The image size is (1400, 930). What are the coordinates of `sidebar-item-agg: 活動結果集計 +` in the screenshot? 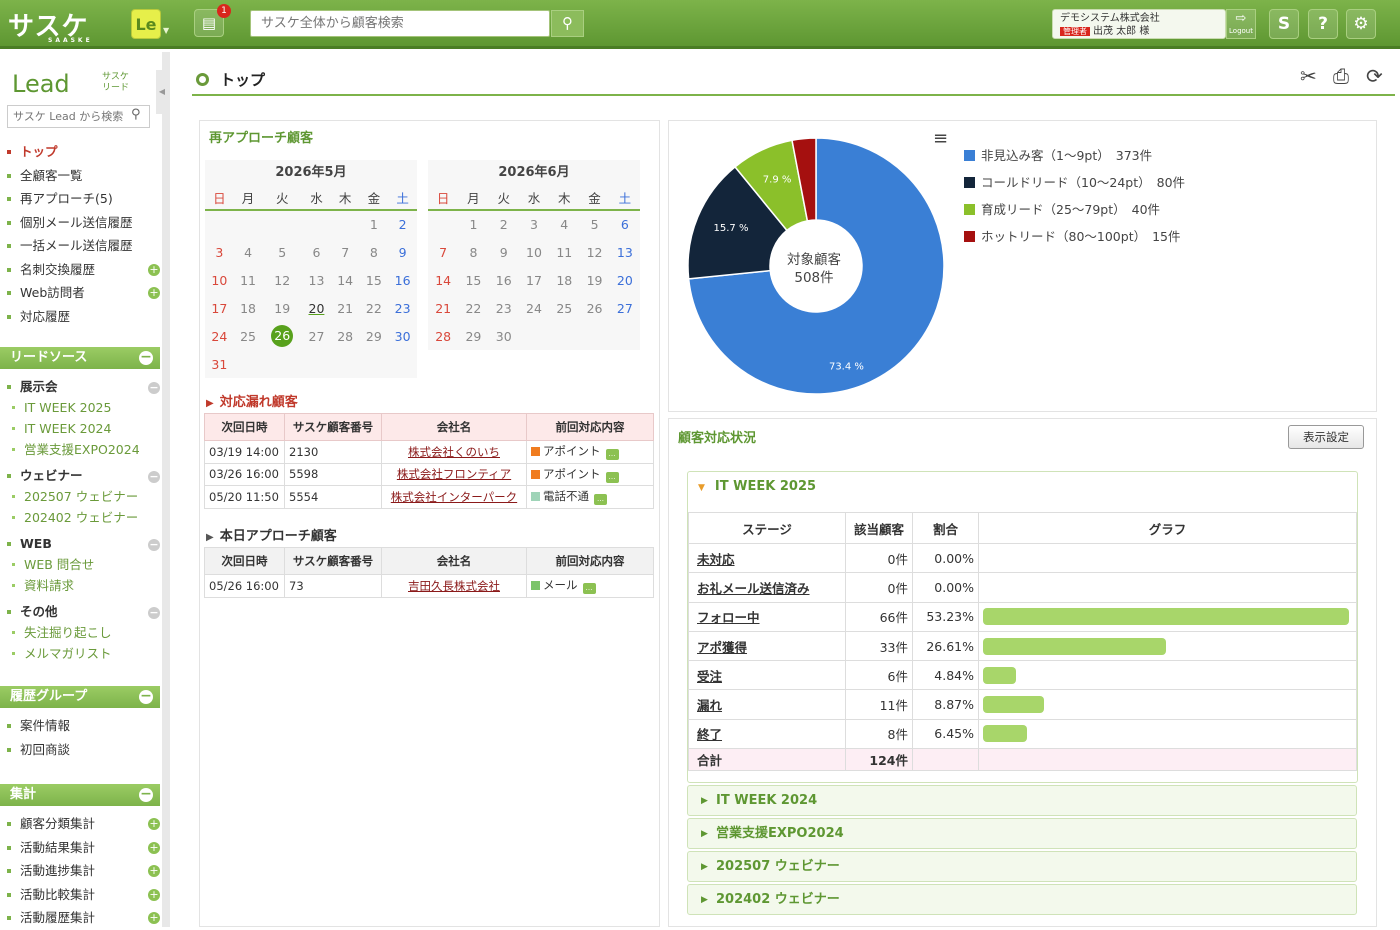 It's located at (81, 848).